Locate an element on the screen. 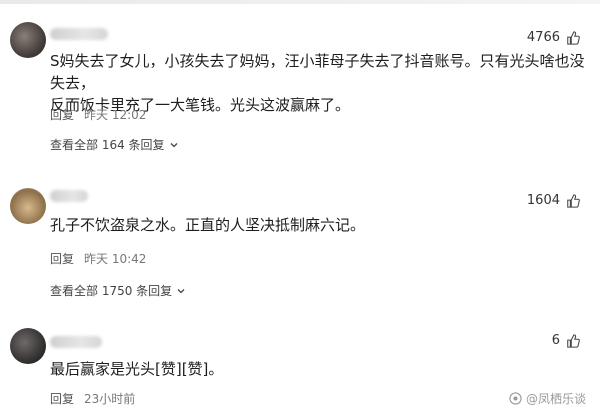 Image resolution: width=600 pixels, height=413 pixels. timestamp: 昨天 10:42 is located at coordinates (115, 259).